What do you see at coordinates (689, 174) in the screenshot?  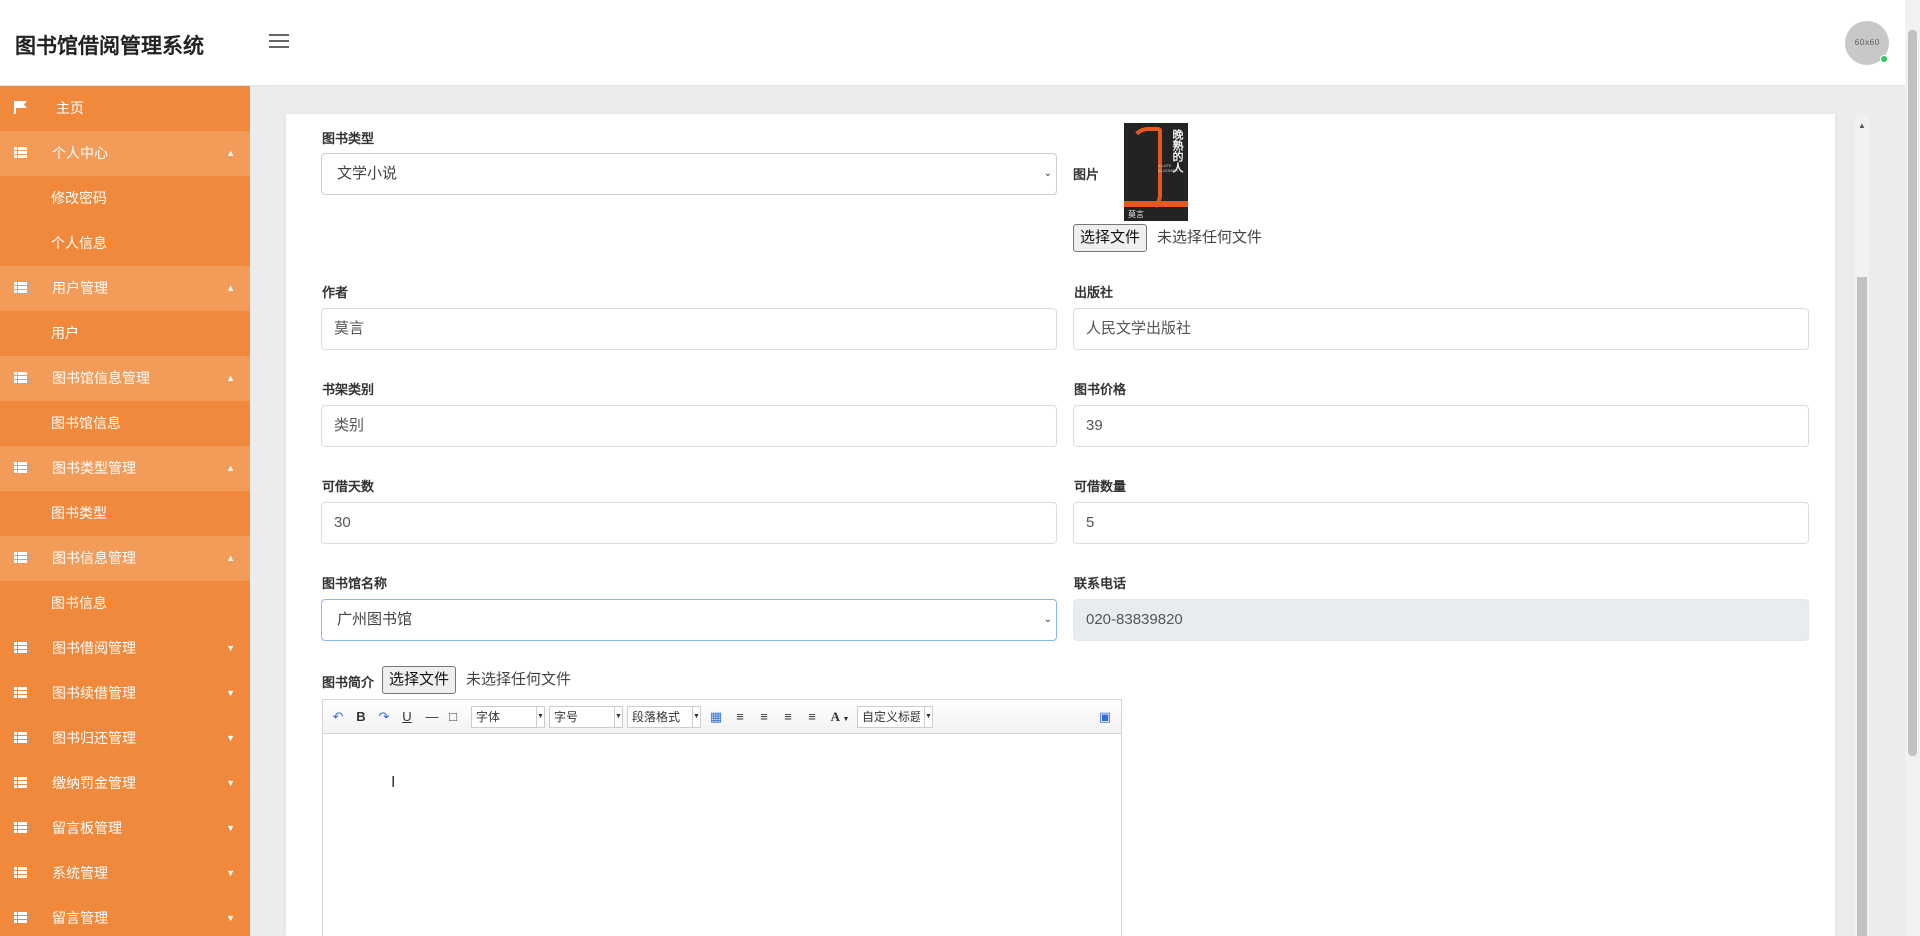 I see `book-type-select: 文学小说 ⌄` at bounding box center [689, 174].